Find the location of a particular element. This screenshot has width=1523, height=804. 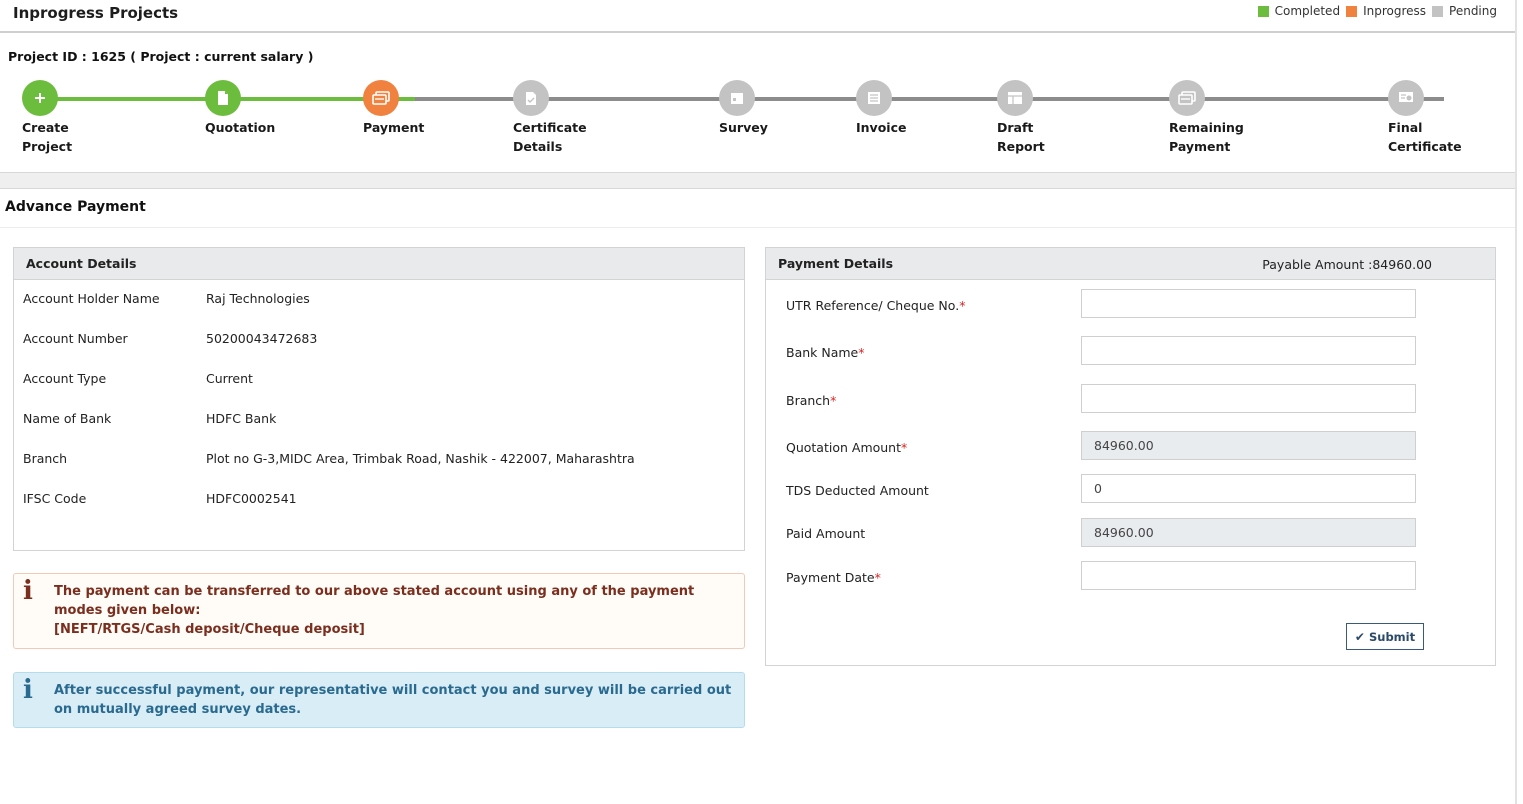

step-label: Final Certificate is located at coordinates (1425, 137).